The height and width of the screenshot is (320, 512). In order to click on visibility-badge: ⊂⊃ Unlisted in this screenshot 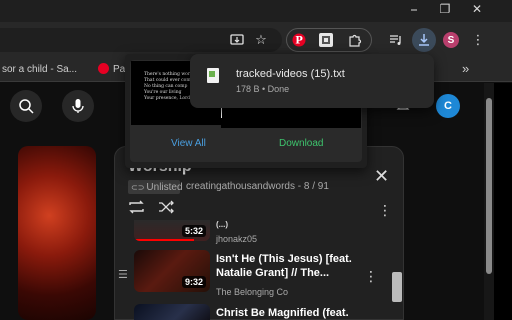, I will do `click(155, 187)`.